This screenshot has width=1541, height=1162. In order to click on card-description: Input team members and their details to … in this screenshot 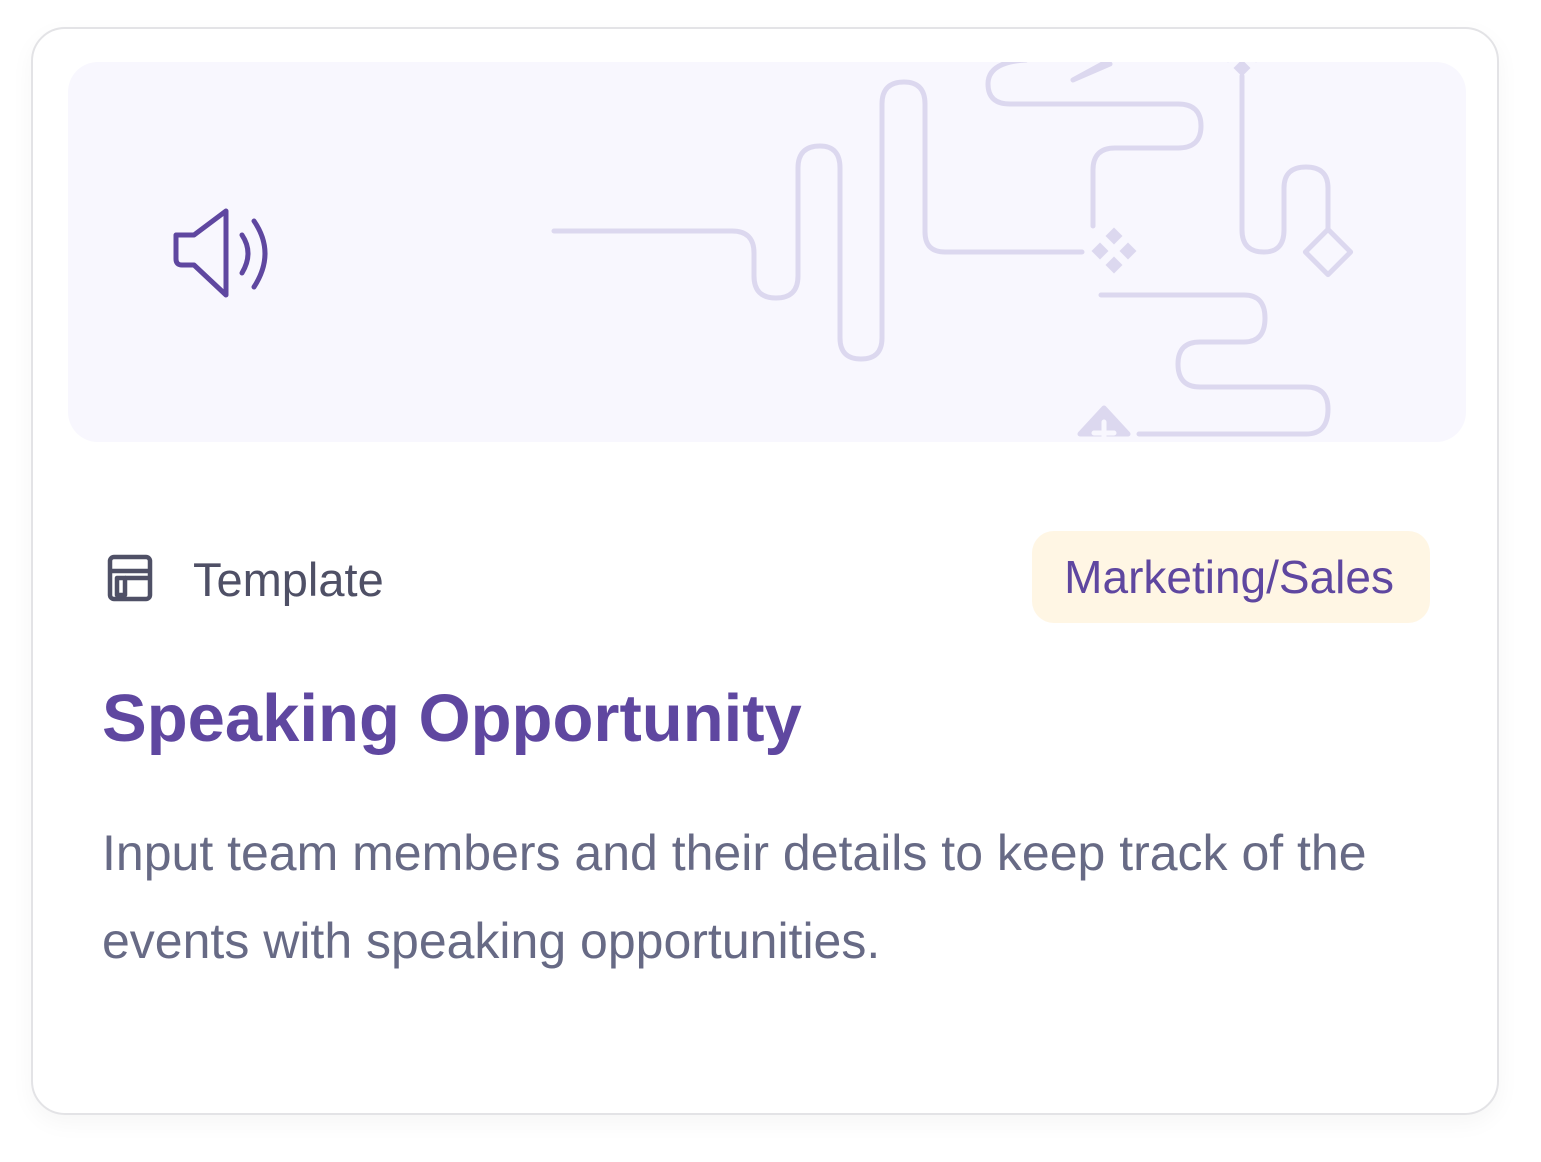, I will do `click(734, 897)`.